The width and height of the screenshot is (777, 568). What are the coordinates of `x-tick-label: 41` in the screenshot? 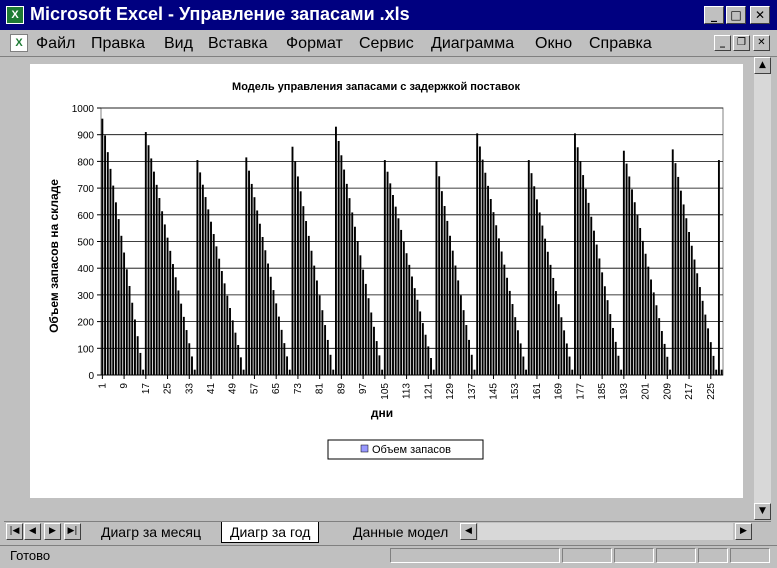 It's located at (211, 389).